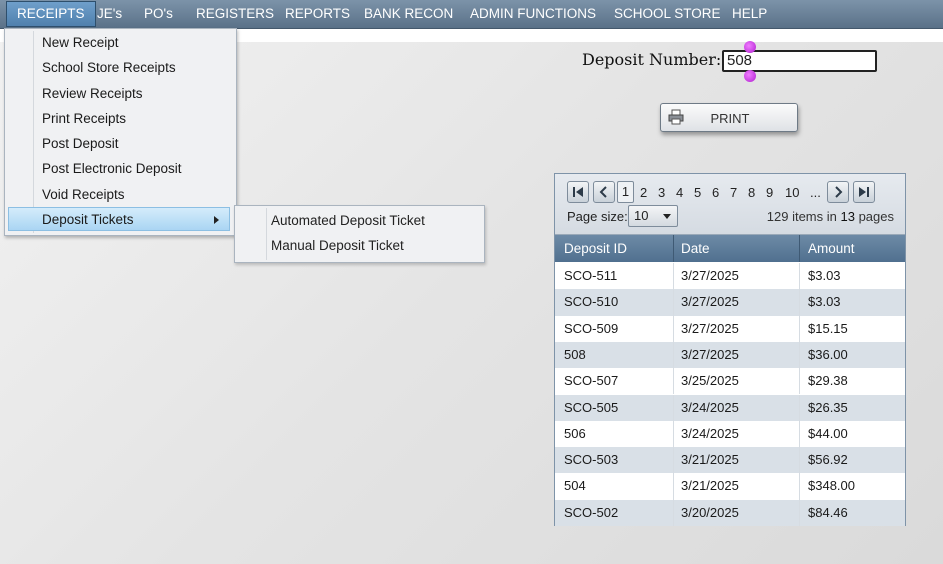 This screenshot has height=564, width=943. I want to click on cell-amount: $56.92, so click(828, 460).